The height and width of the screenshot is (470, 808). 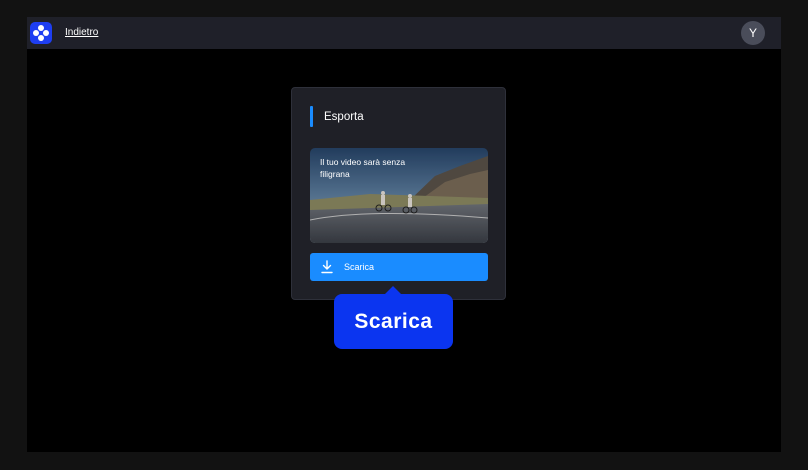 What do you see at coordinates (327, 267) in the screenshot?
I see `download-icon` at bounding box center [327, 267].